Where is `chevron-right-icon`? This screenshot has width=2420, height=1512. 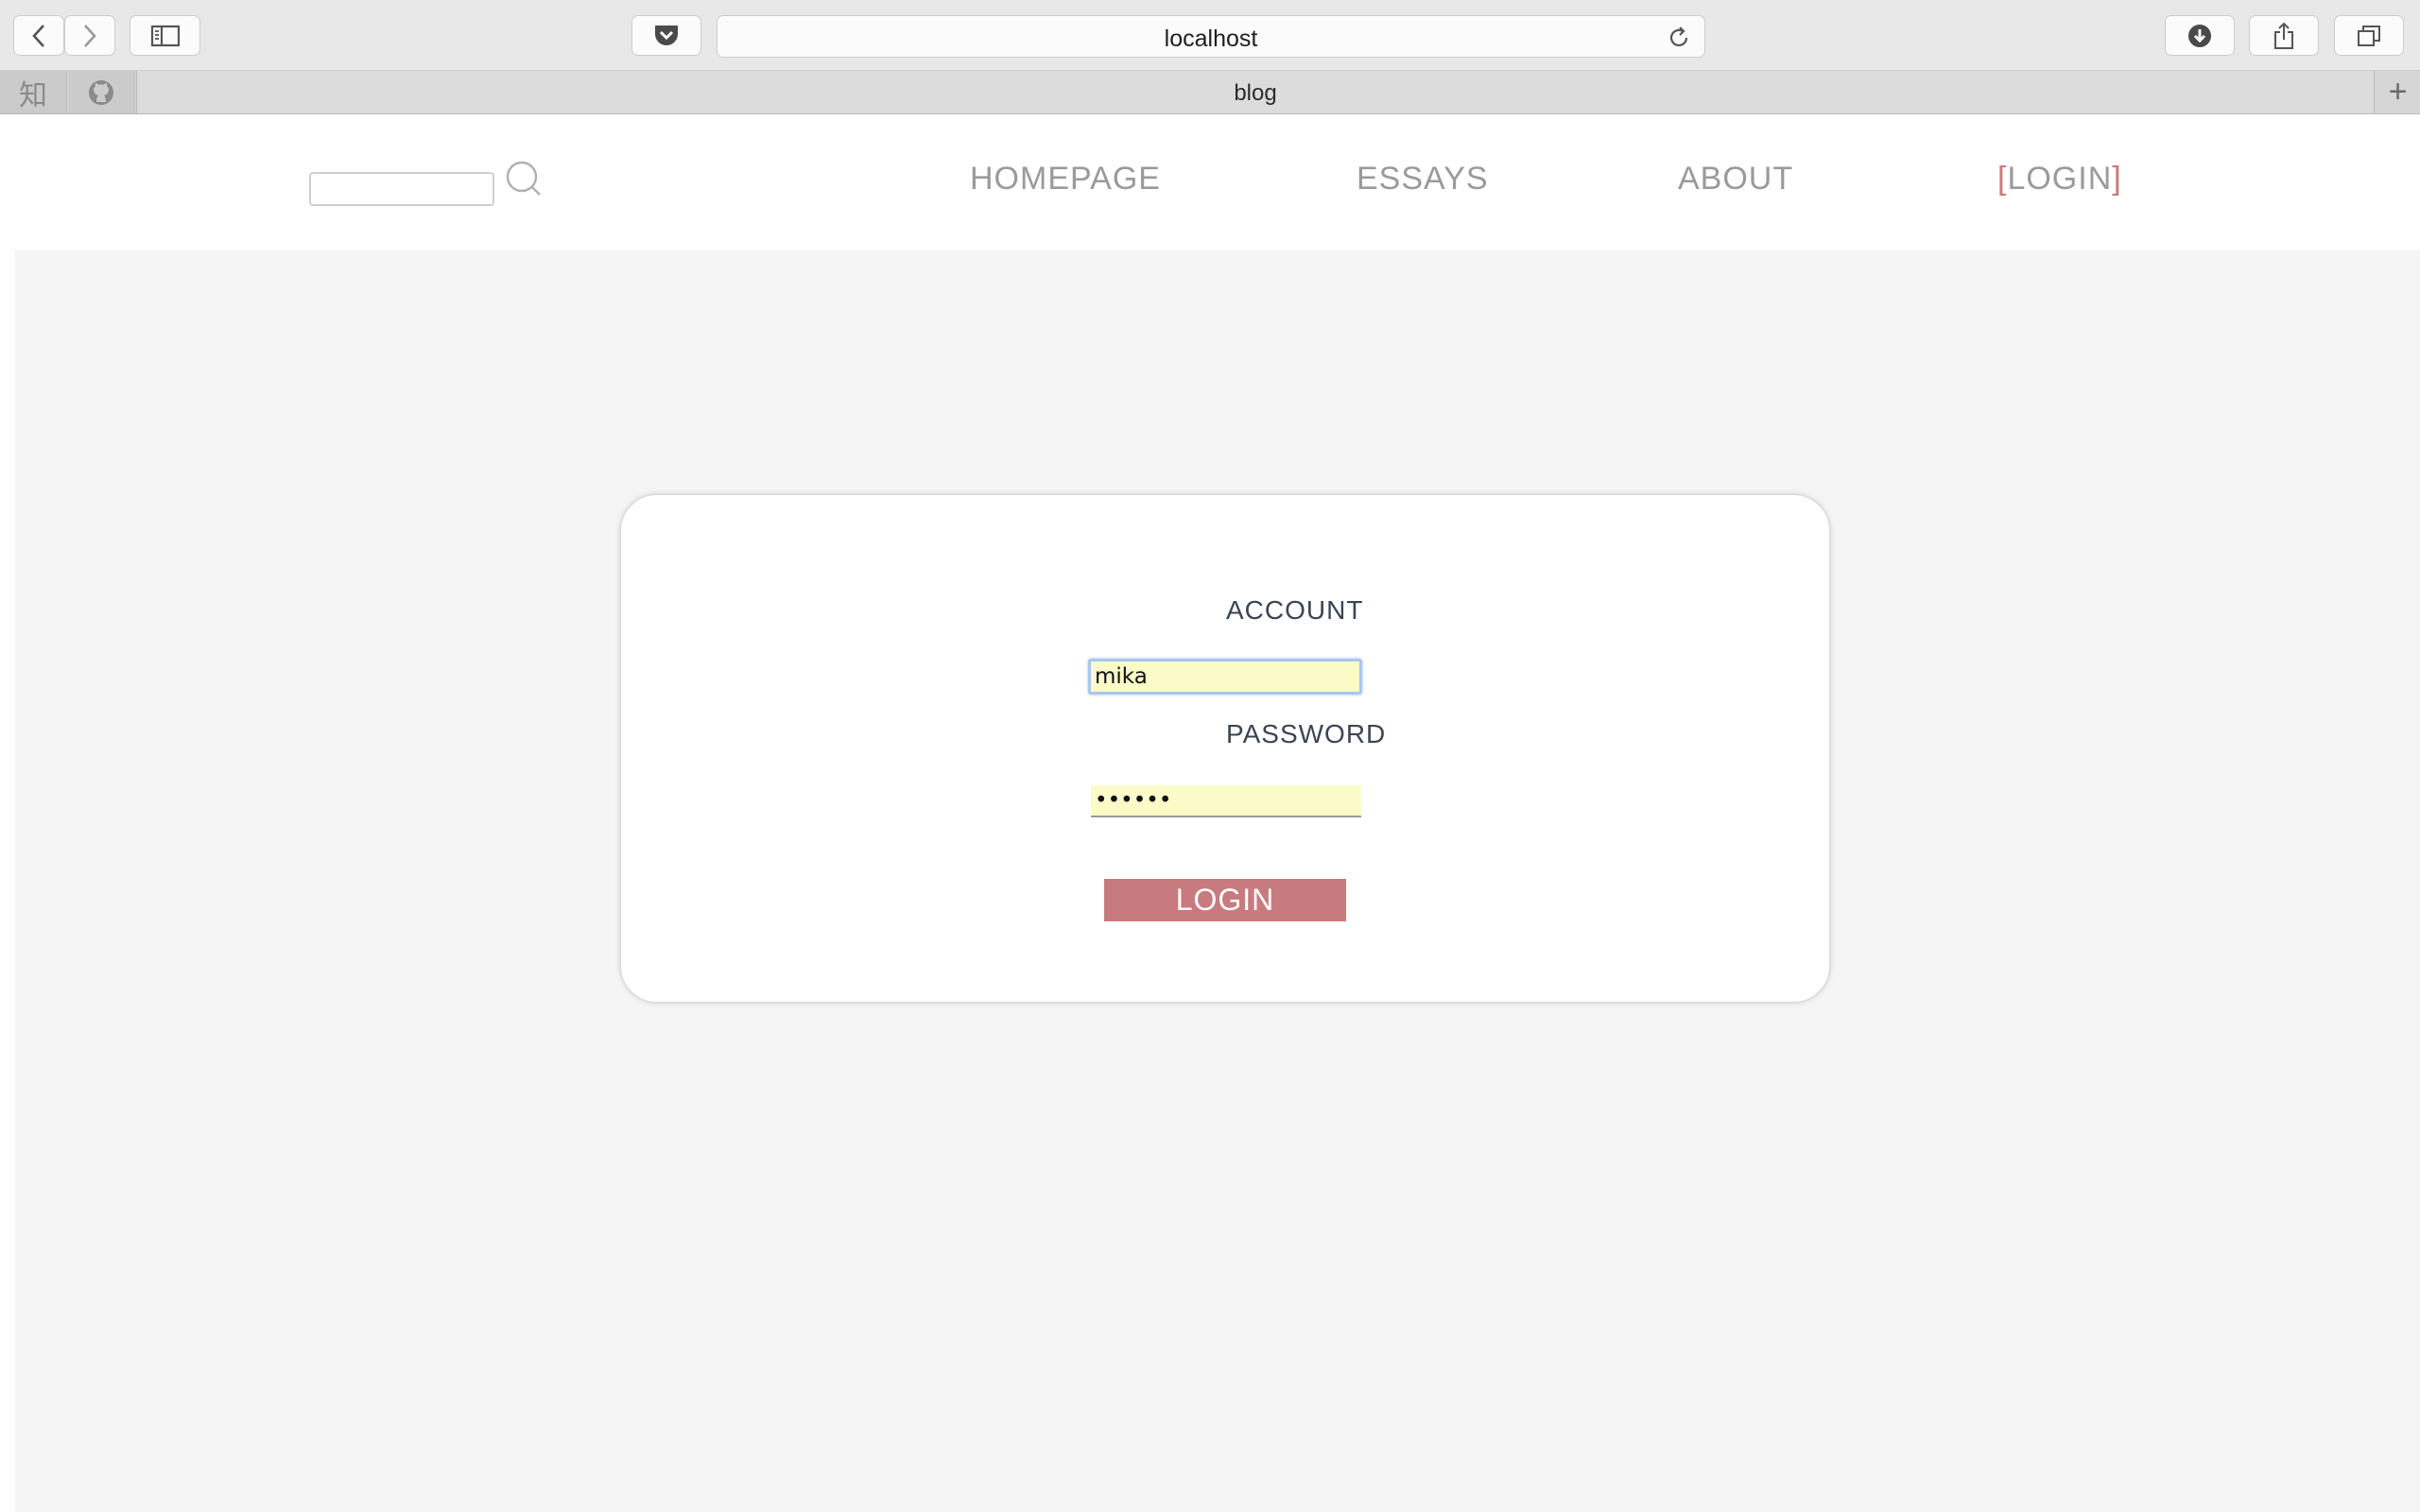
chevron-right-icon is located at coordinates (90, 35).